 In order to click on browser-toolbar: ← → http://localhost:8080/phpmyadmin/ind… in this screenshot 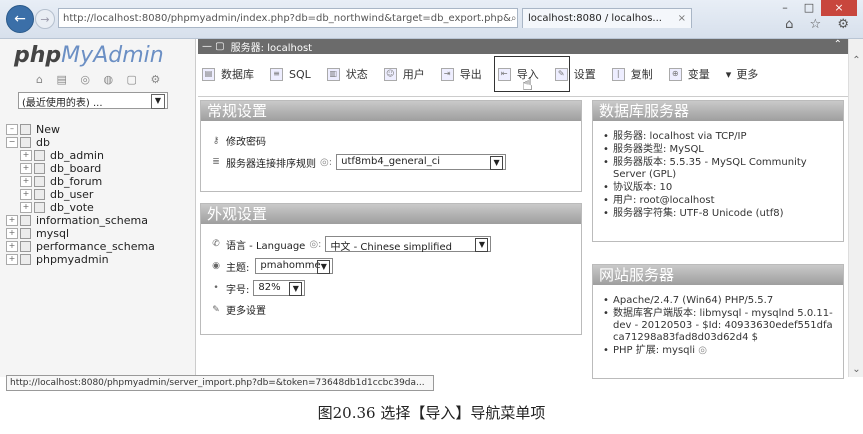, I will do `click(431, 19)`.